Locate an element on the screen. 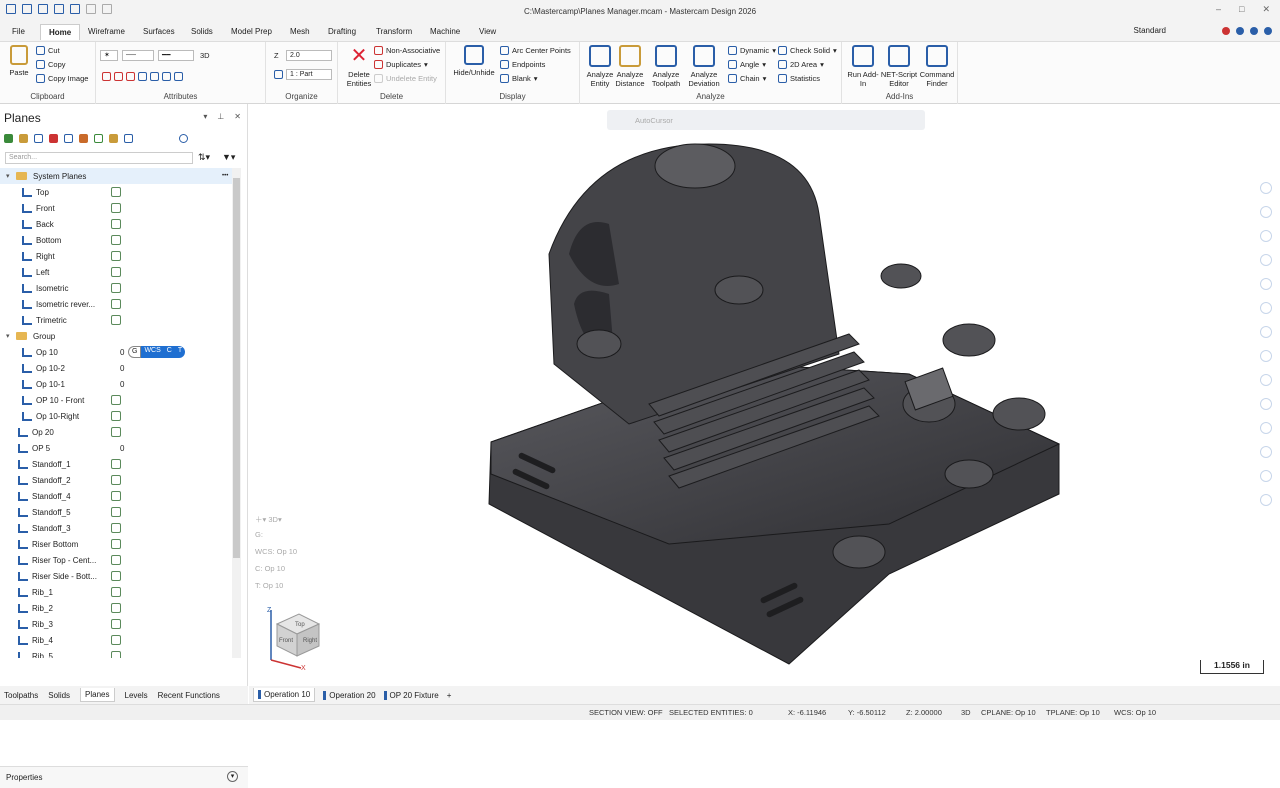 Image resolution: width=1280 pixels, height=788 pixels. axes-icon is located at coordinates (128, 138).